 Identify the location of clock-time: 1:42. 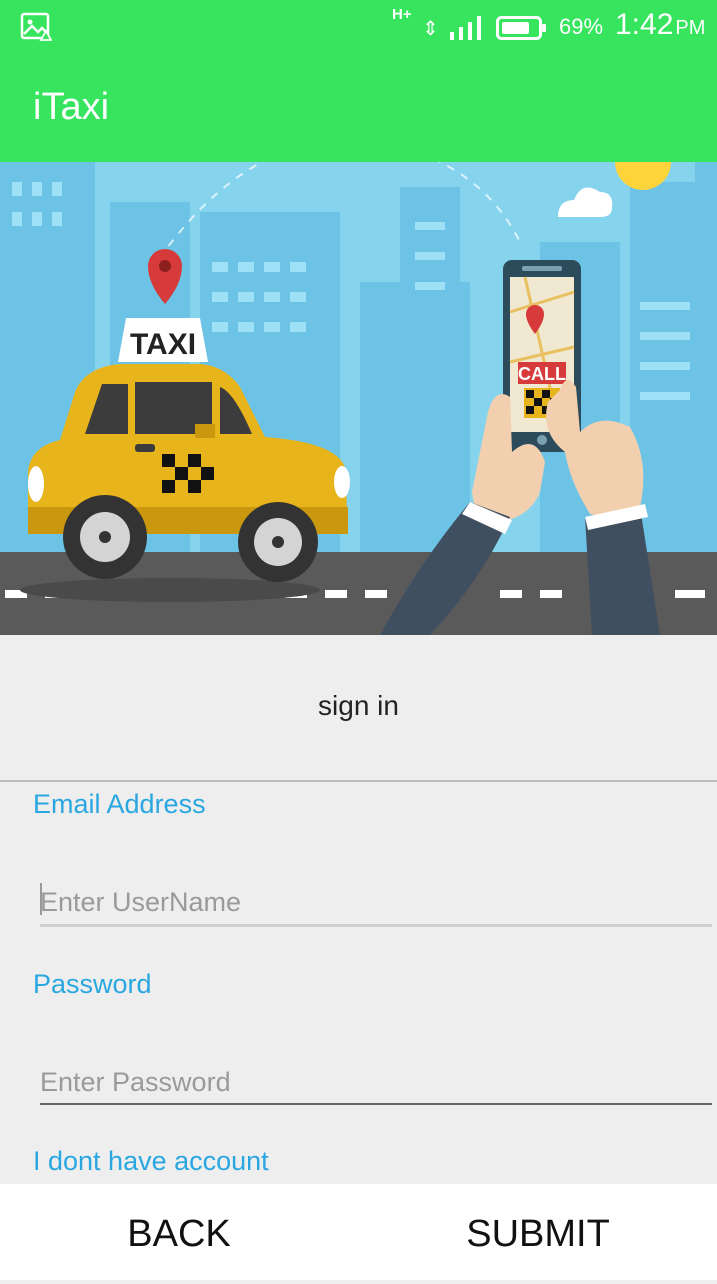
(644, 24).